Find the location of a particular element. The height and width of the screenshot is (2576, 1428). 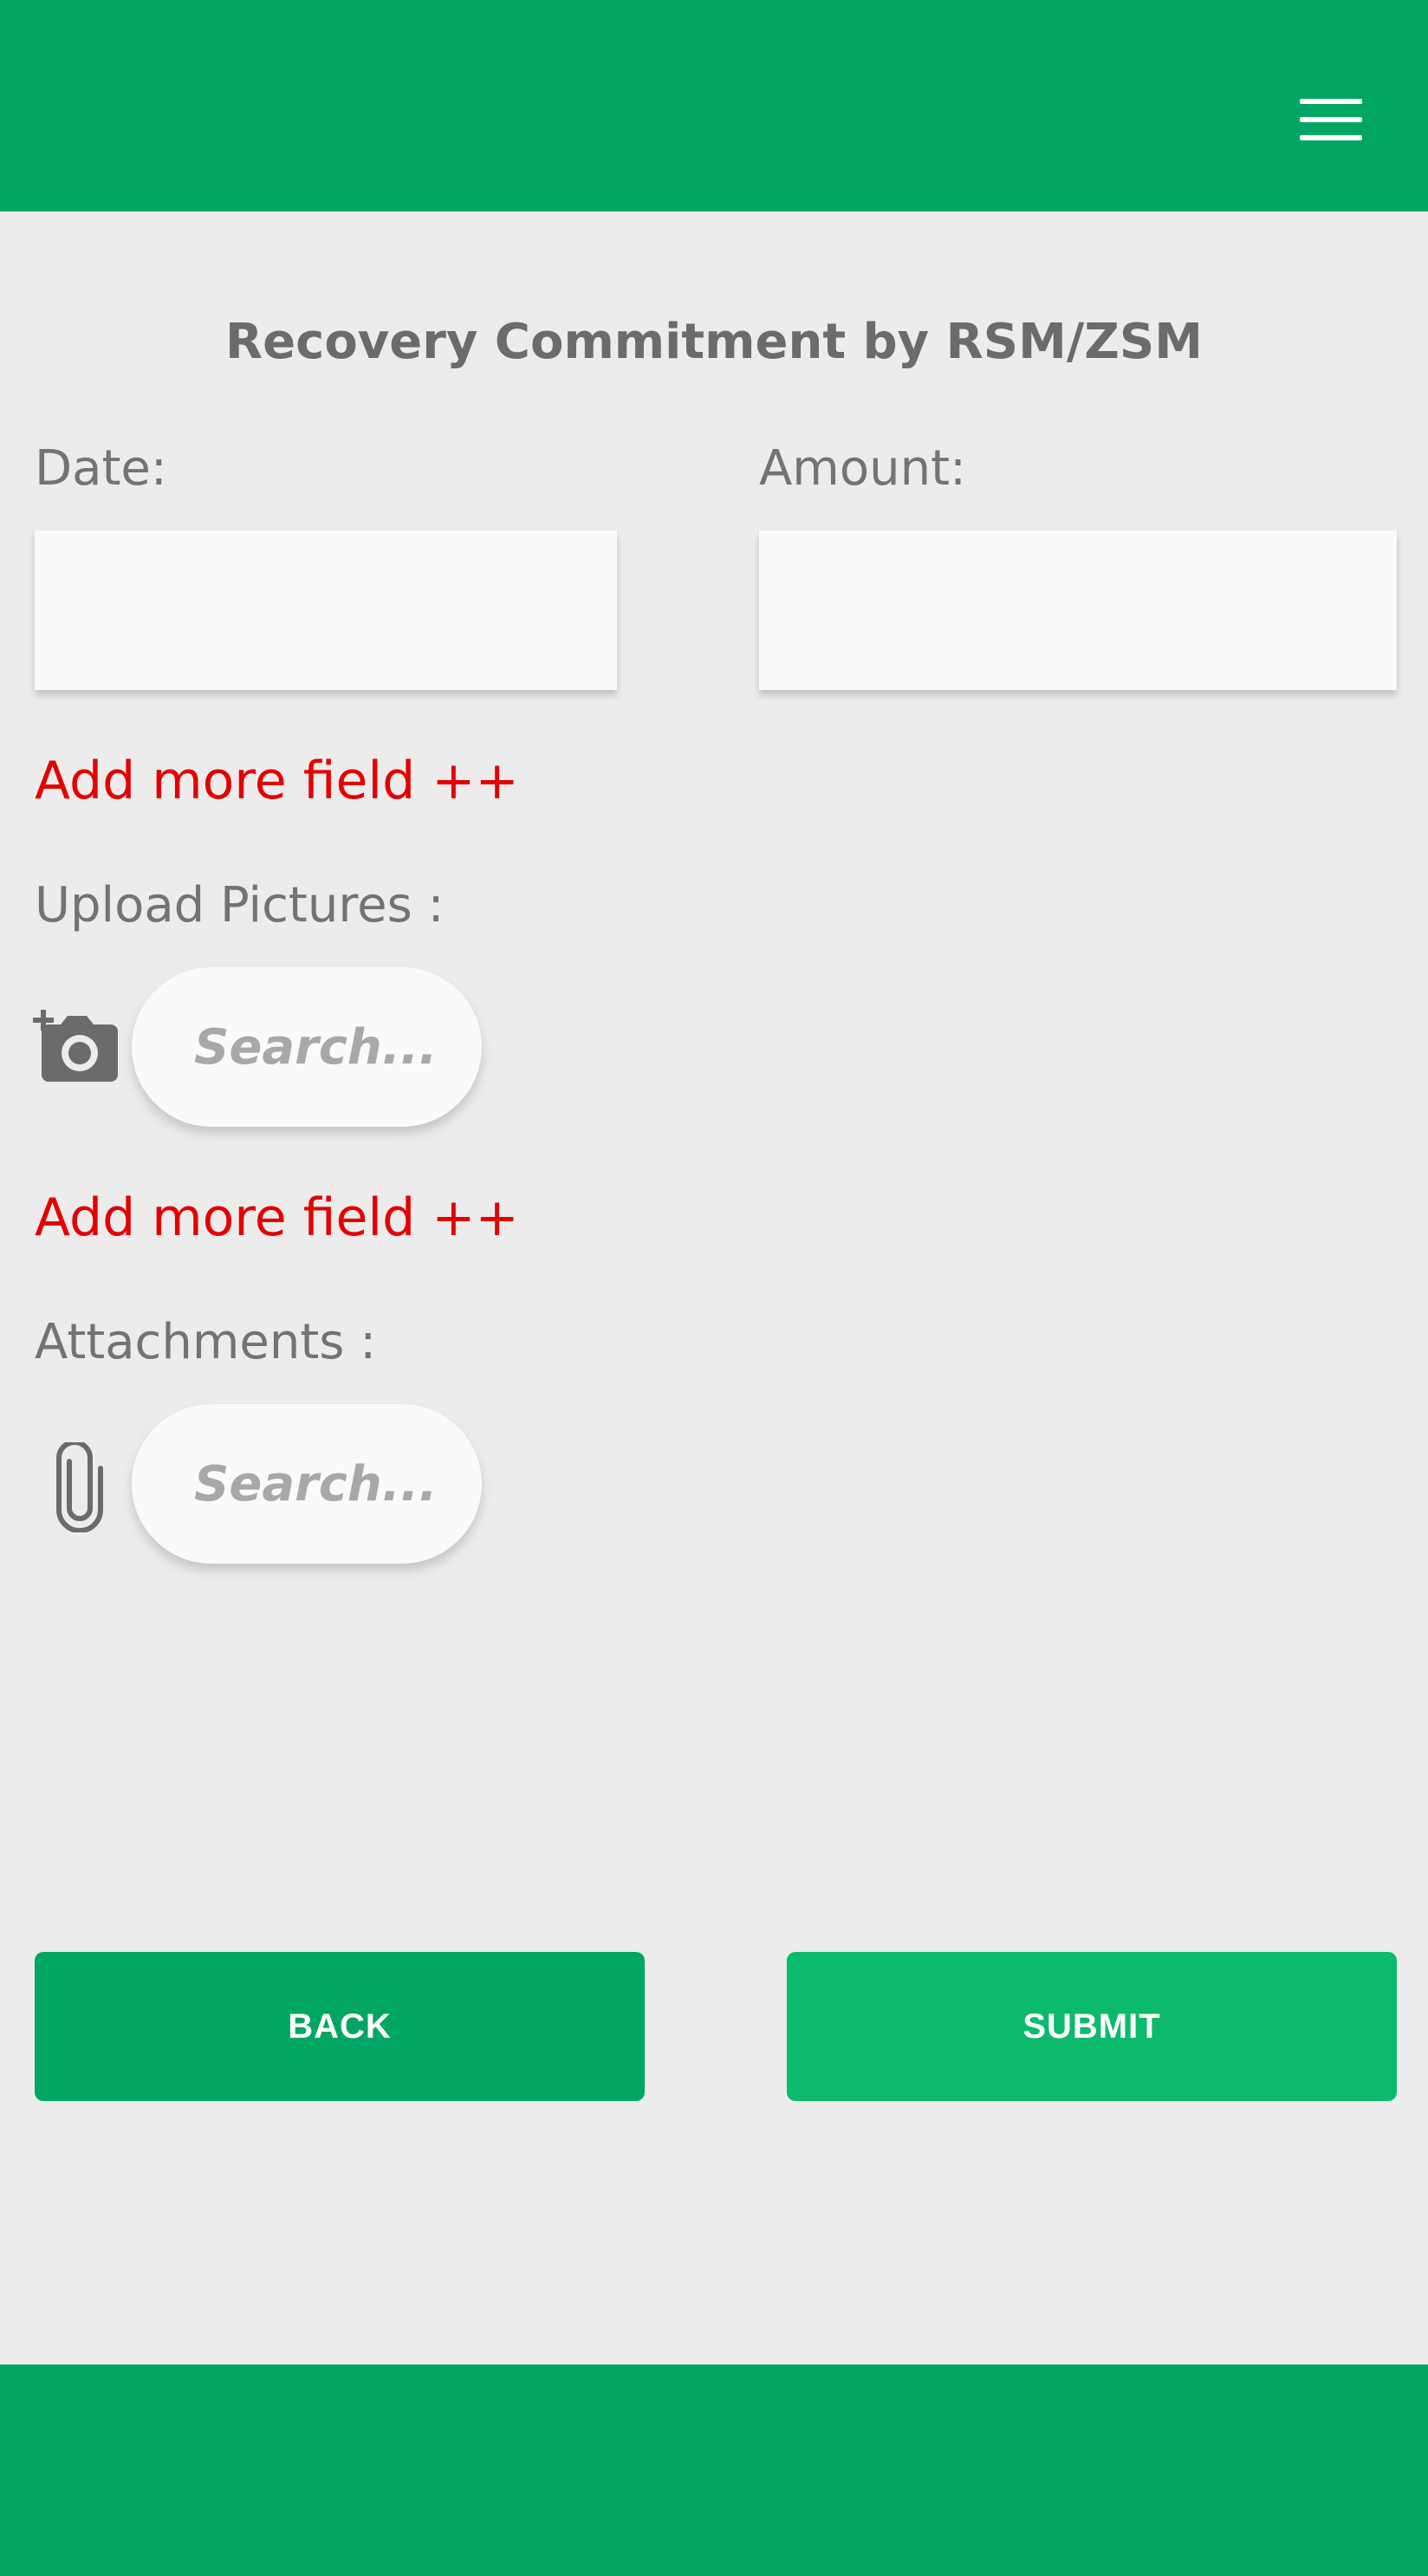

date-field is located at coordinates (326, 610).